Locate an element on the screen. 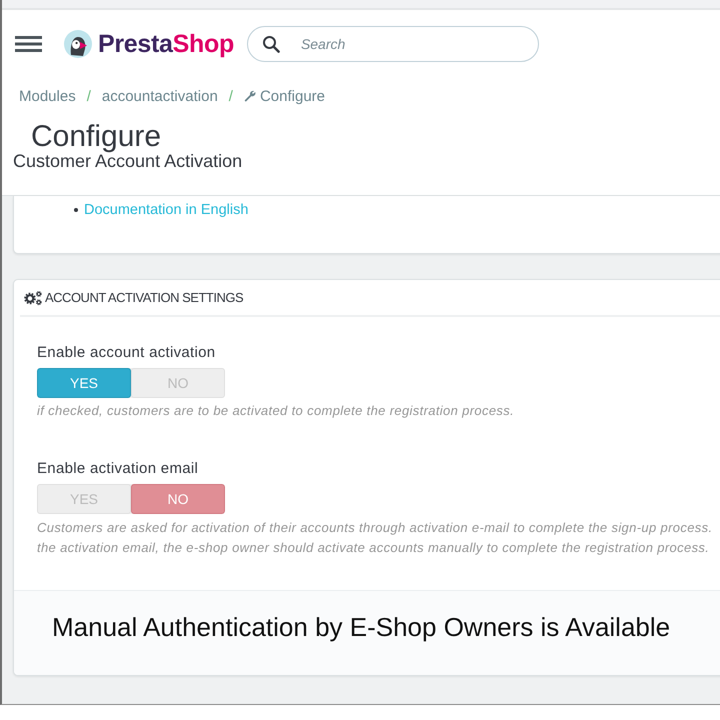  footer-caption: Manual Authentication by E-Shop Owners is Available is located at coordinates (361, 627).